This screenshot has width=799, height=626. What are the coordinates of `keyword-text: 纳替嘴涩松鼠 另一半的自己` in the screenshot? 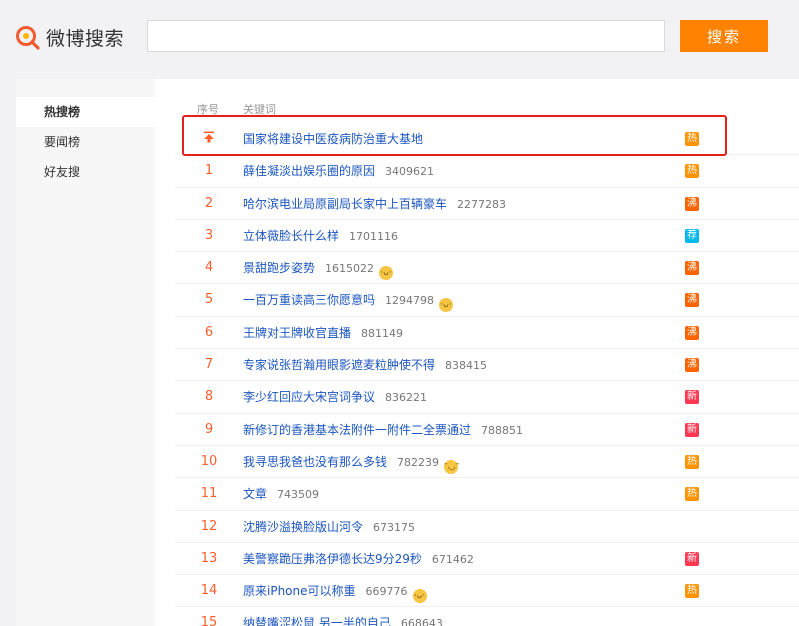 It's located at (317, 621).